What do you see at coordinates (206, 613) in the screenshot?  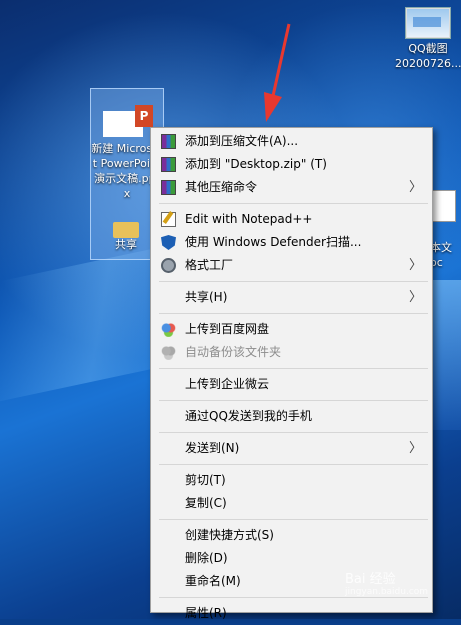 I see `menu-item-label: 属性(R)` at bounding box center [206, 613].